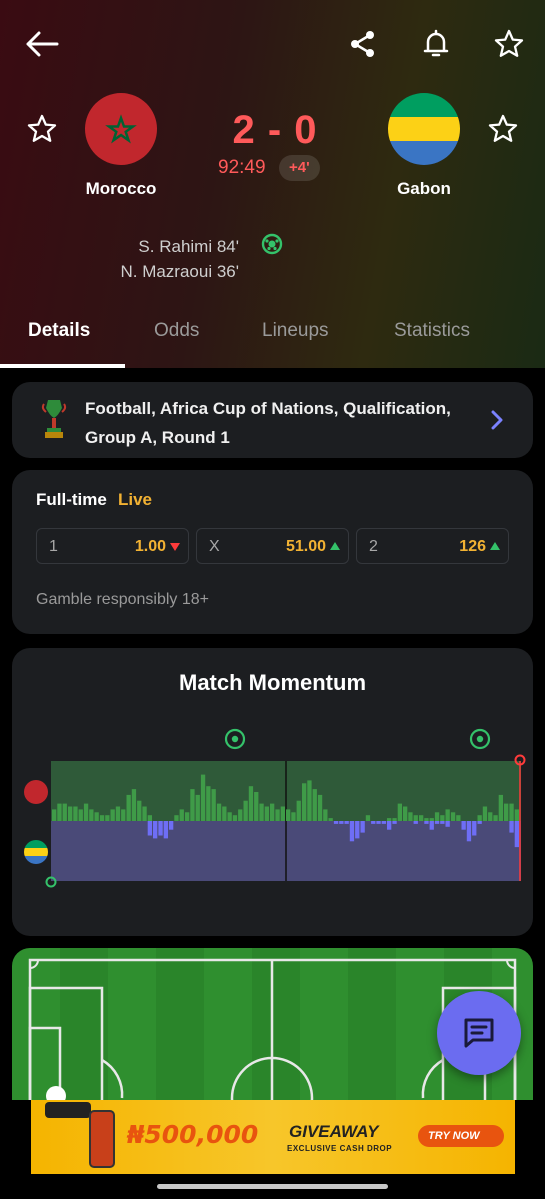 This screenshot has width=545, height=1199. What do you see at coordinates (54, 422) in the screenshot?
I see `africa-cup-trophy-icon` at bounding box center [54, 422].